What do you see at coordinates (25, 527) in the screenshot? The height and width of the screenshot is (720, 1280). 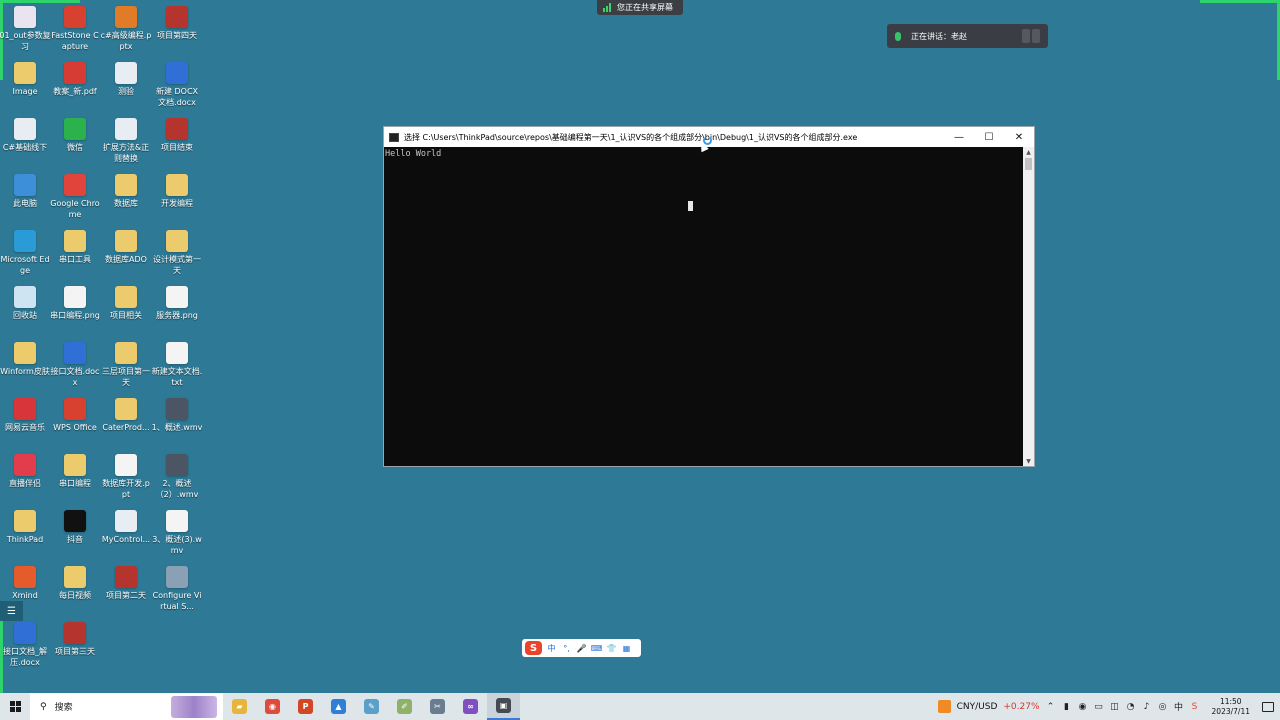 I see `desktop-icon: ThinkPad` at bounding box center [25, 527].